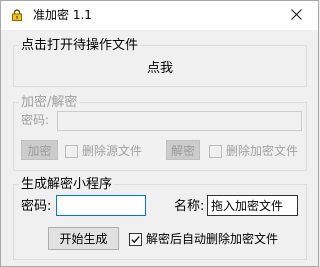 The width and height of the screenshot is (320, 267). What do you see at coordinates (160, 68) in the screenshot?
I see `click-me-label: 点我` at bounding box center [160, 68].